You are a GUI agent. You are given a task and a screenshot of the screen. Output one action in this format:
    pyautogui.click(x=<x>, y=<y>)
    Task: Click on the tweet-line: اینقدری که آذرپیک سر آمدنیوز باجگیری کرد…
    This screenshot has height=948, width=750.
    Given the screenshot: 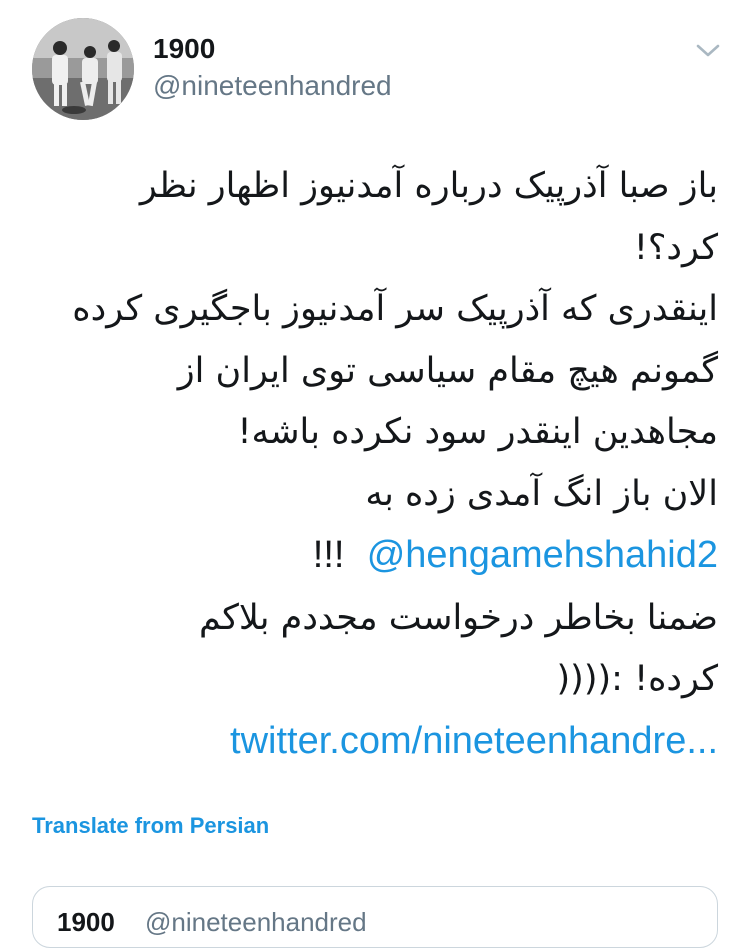 What is the action you would take?
    pyautogui.click(x=395, y=309)
    